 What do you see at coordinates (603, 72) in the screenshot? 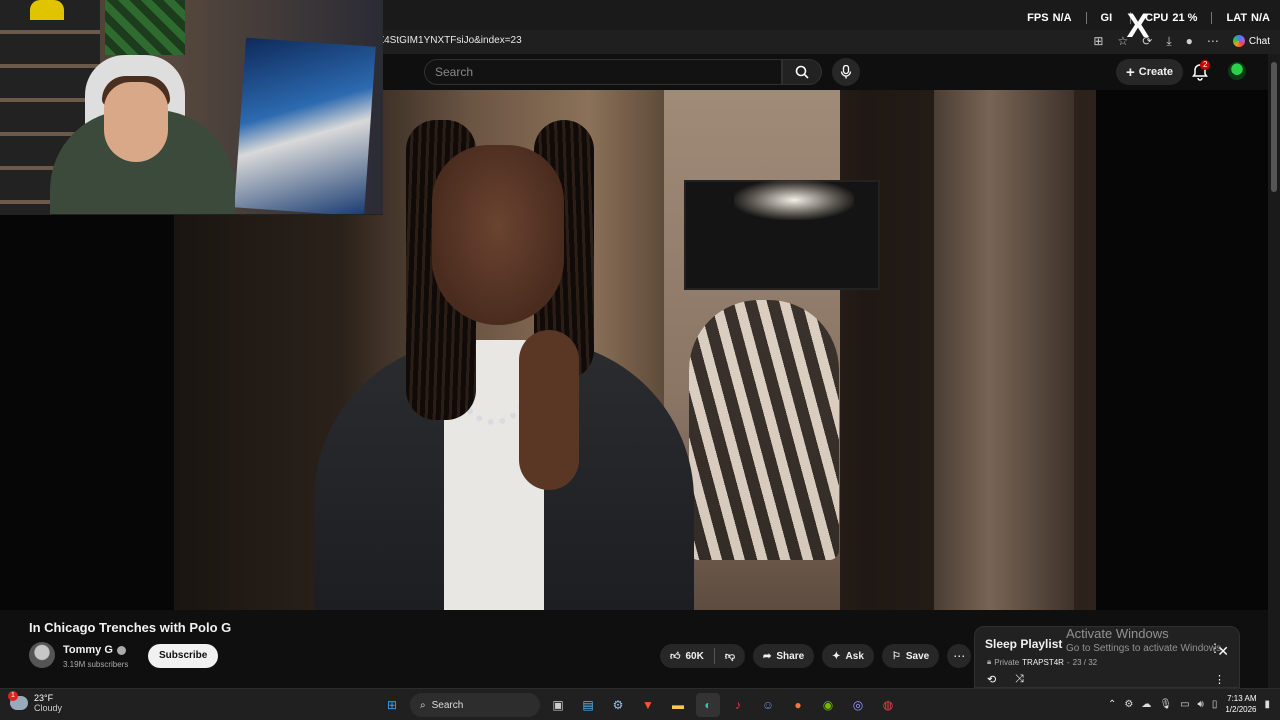
I see `search-input: Search` at bounding box center [603, 72].